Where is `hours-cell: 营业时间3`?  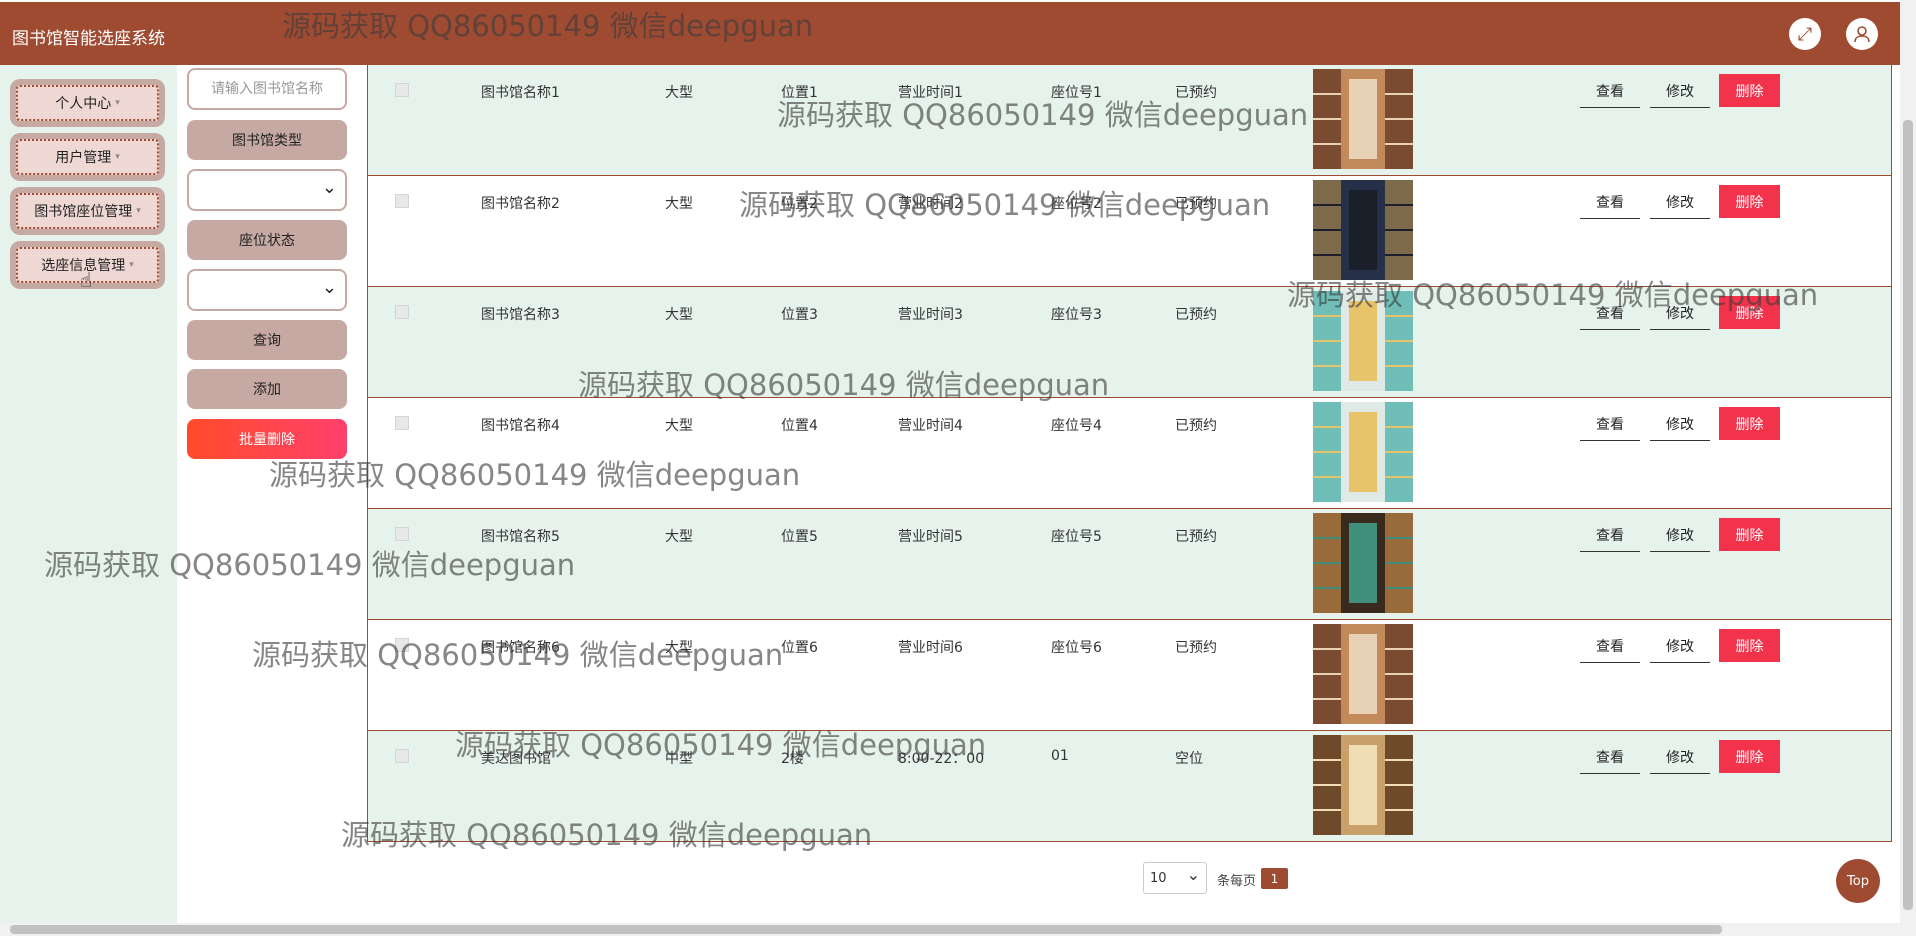 hours-cell: 营业时间3 is located at coordinates (930, 315).